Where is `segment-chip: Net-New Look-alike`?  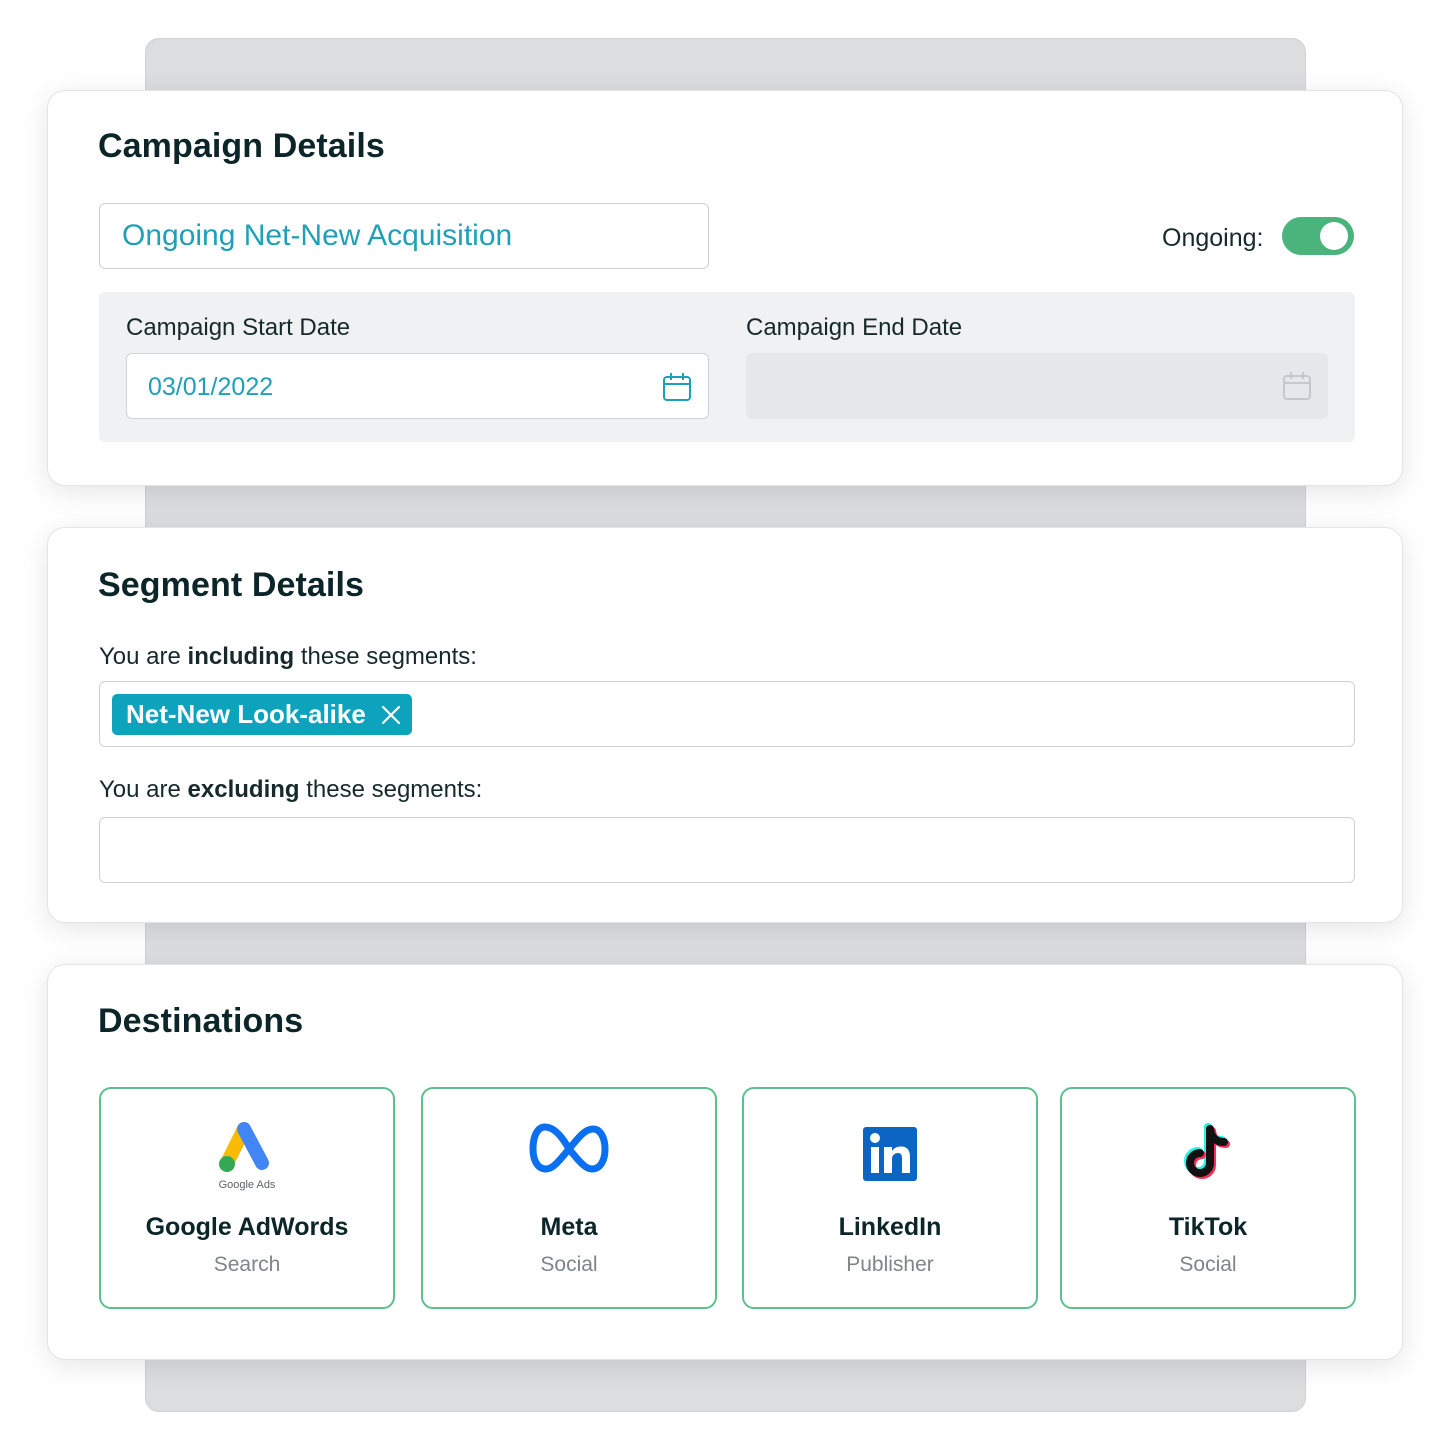 segment-chip: Net-New Look-alike is located at coordinates (262, 714).